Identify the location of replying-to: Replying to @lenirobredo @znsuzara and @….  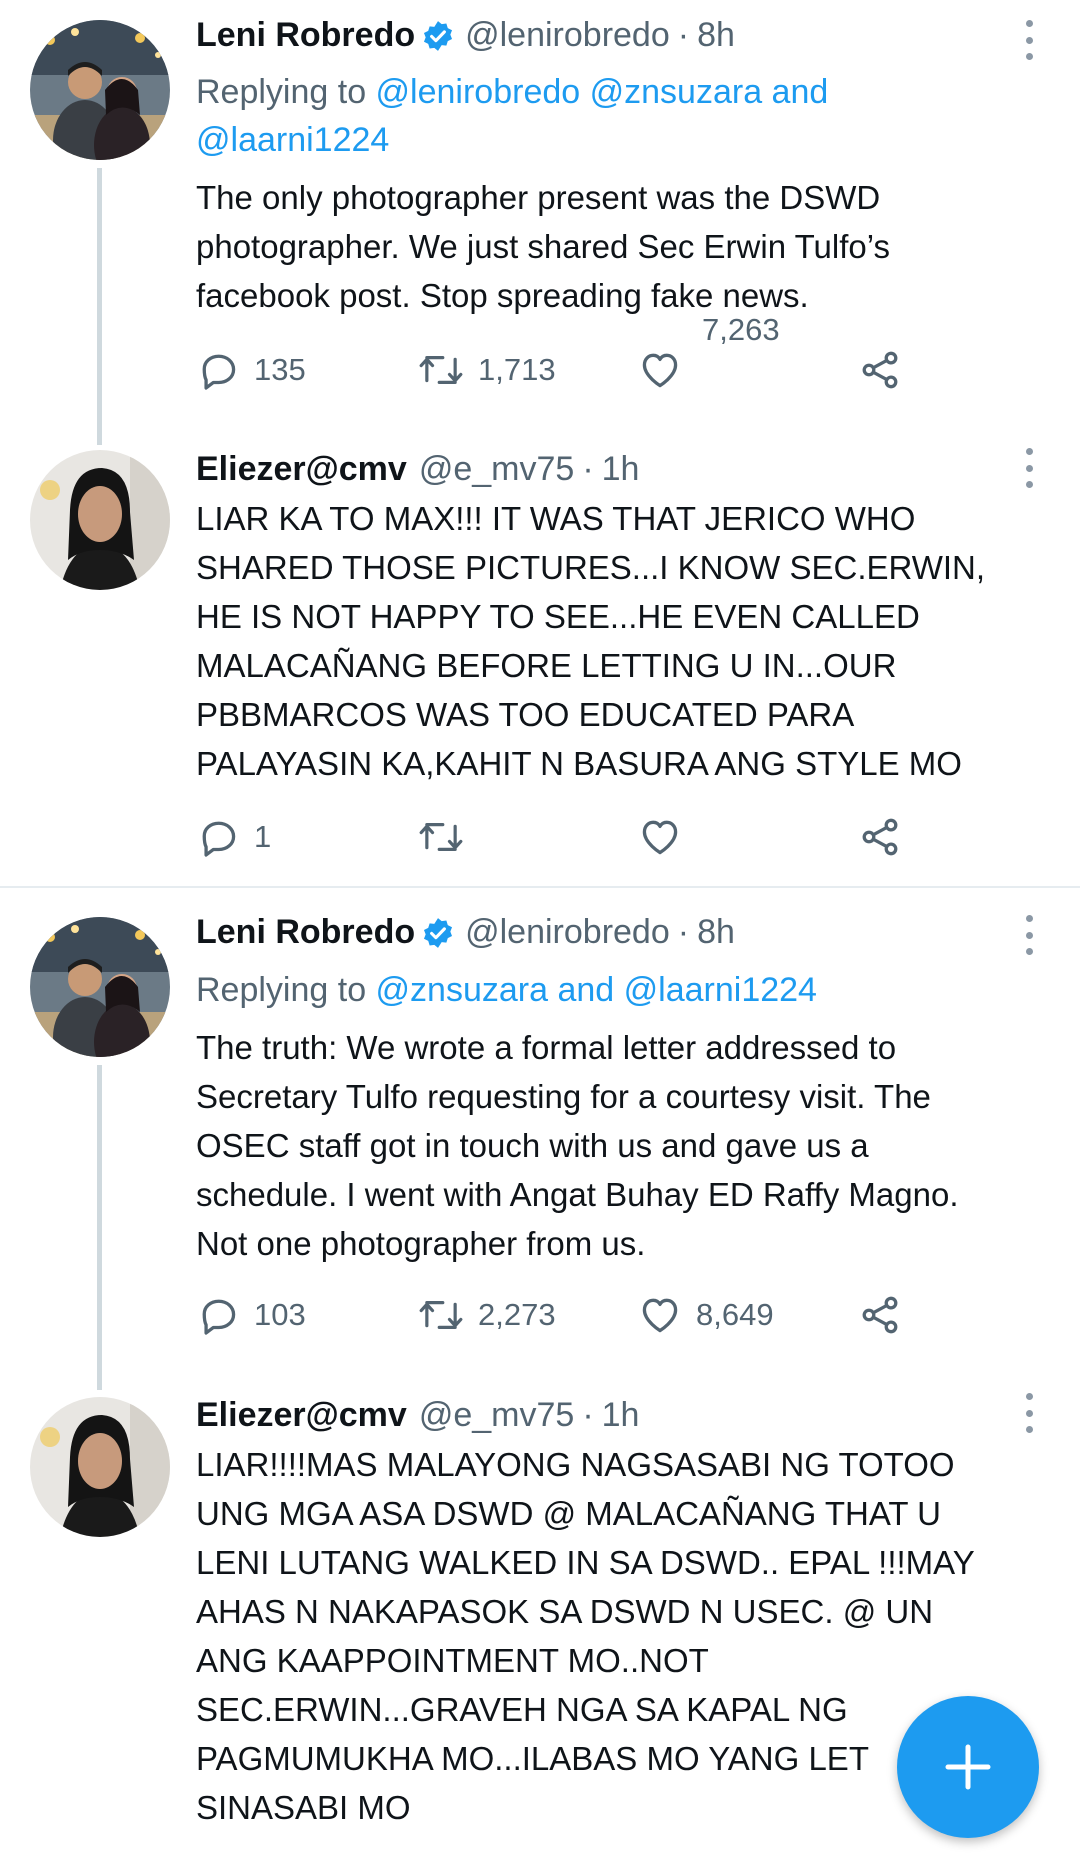
(546, 116).